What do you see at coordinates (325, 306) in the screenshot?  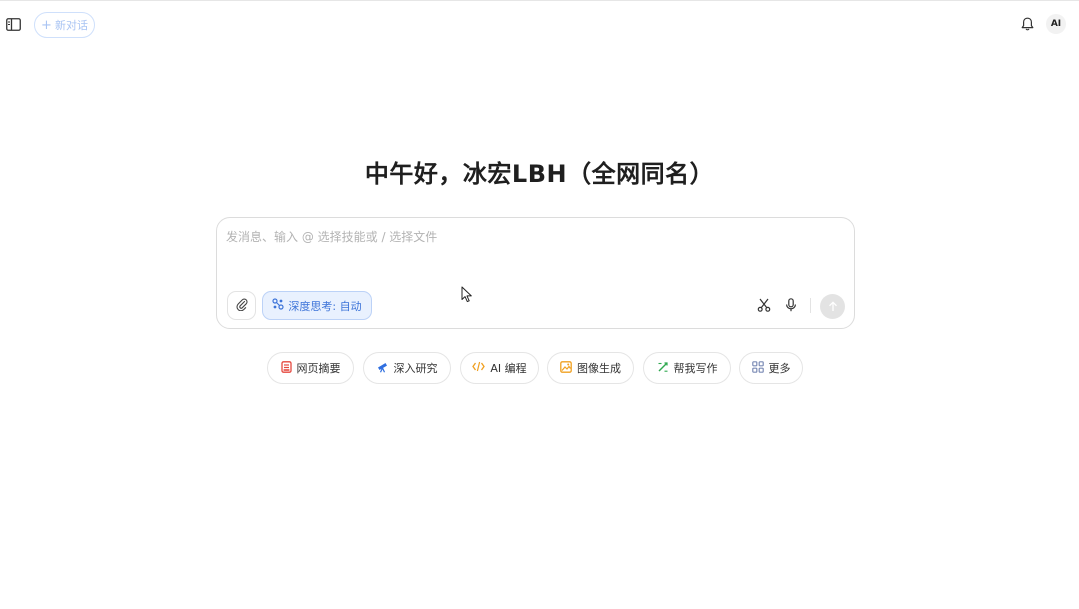 I see `deep-thinking-label: 深度思考: 自动` at bounding box center [325, 306].